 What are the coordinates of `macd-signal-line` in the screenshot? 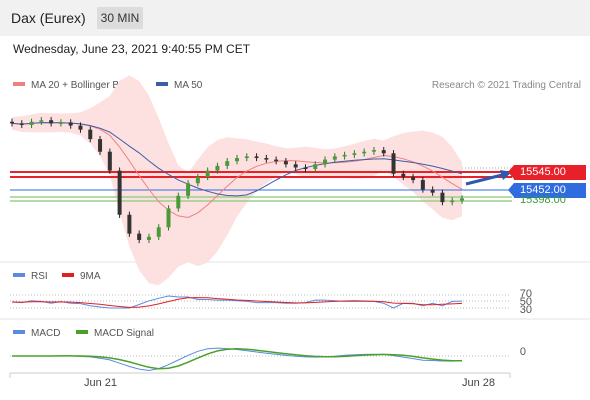 It's located at (237, 359).